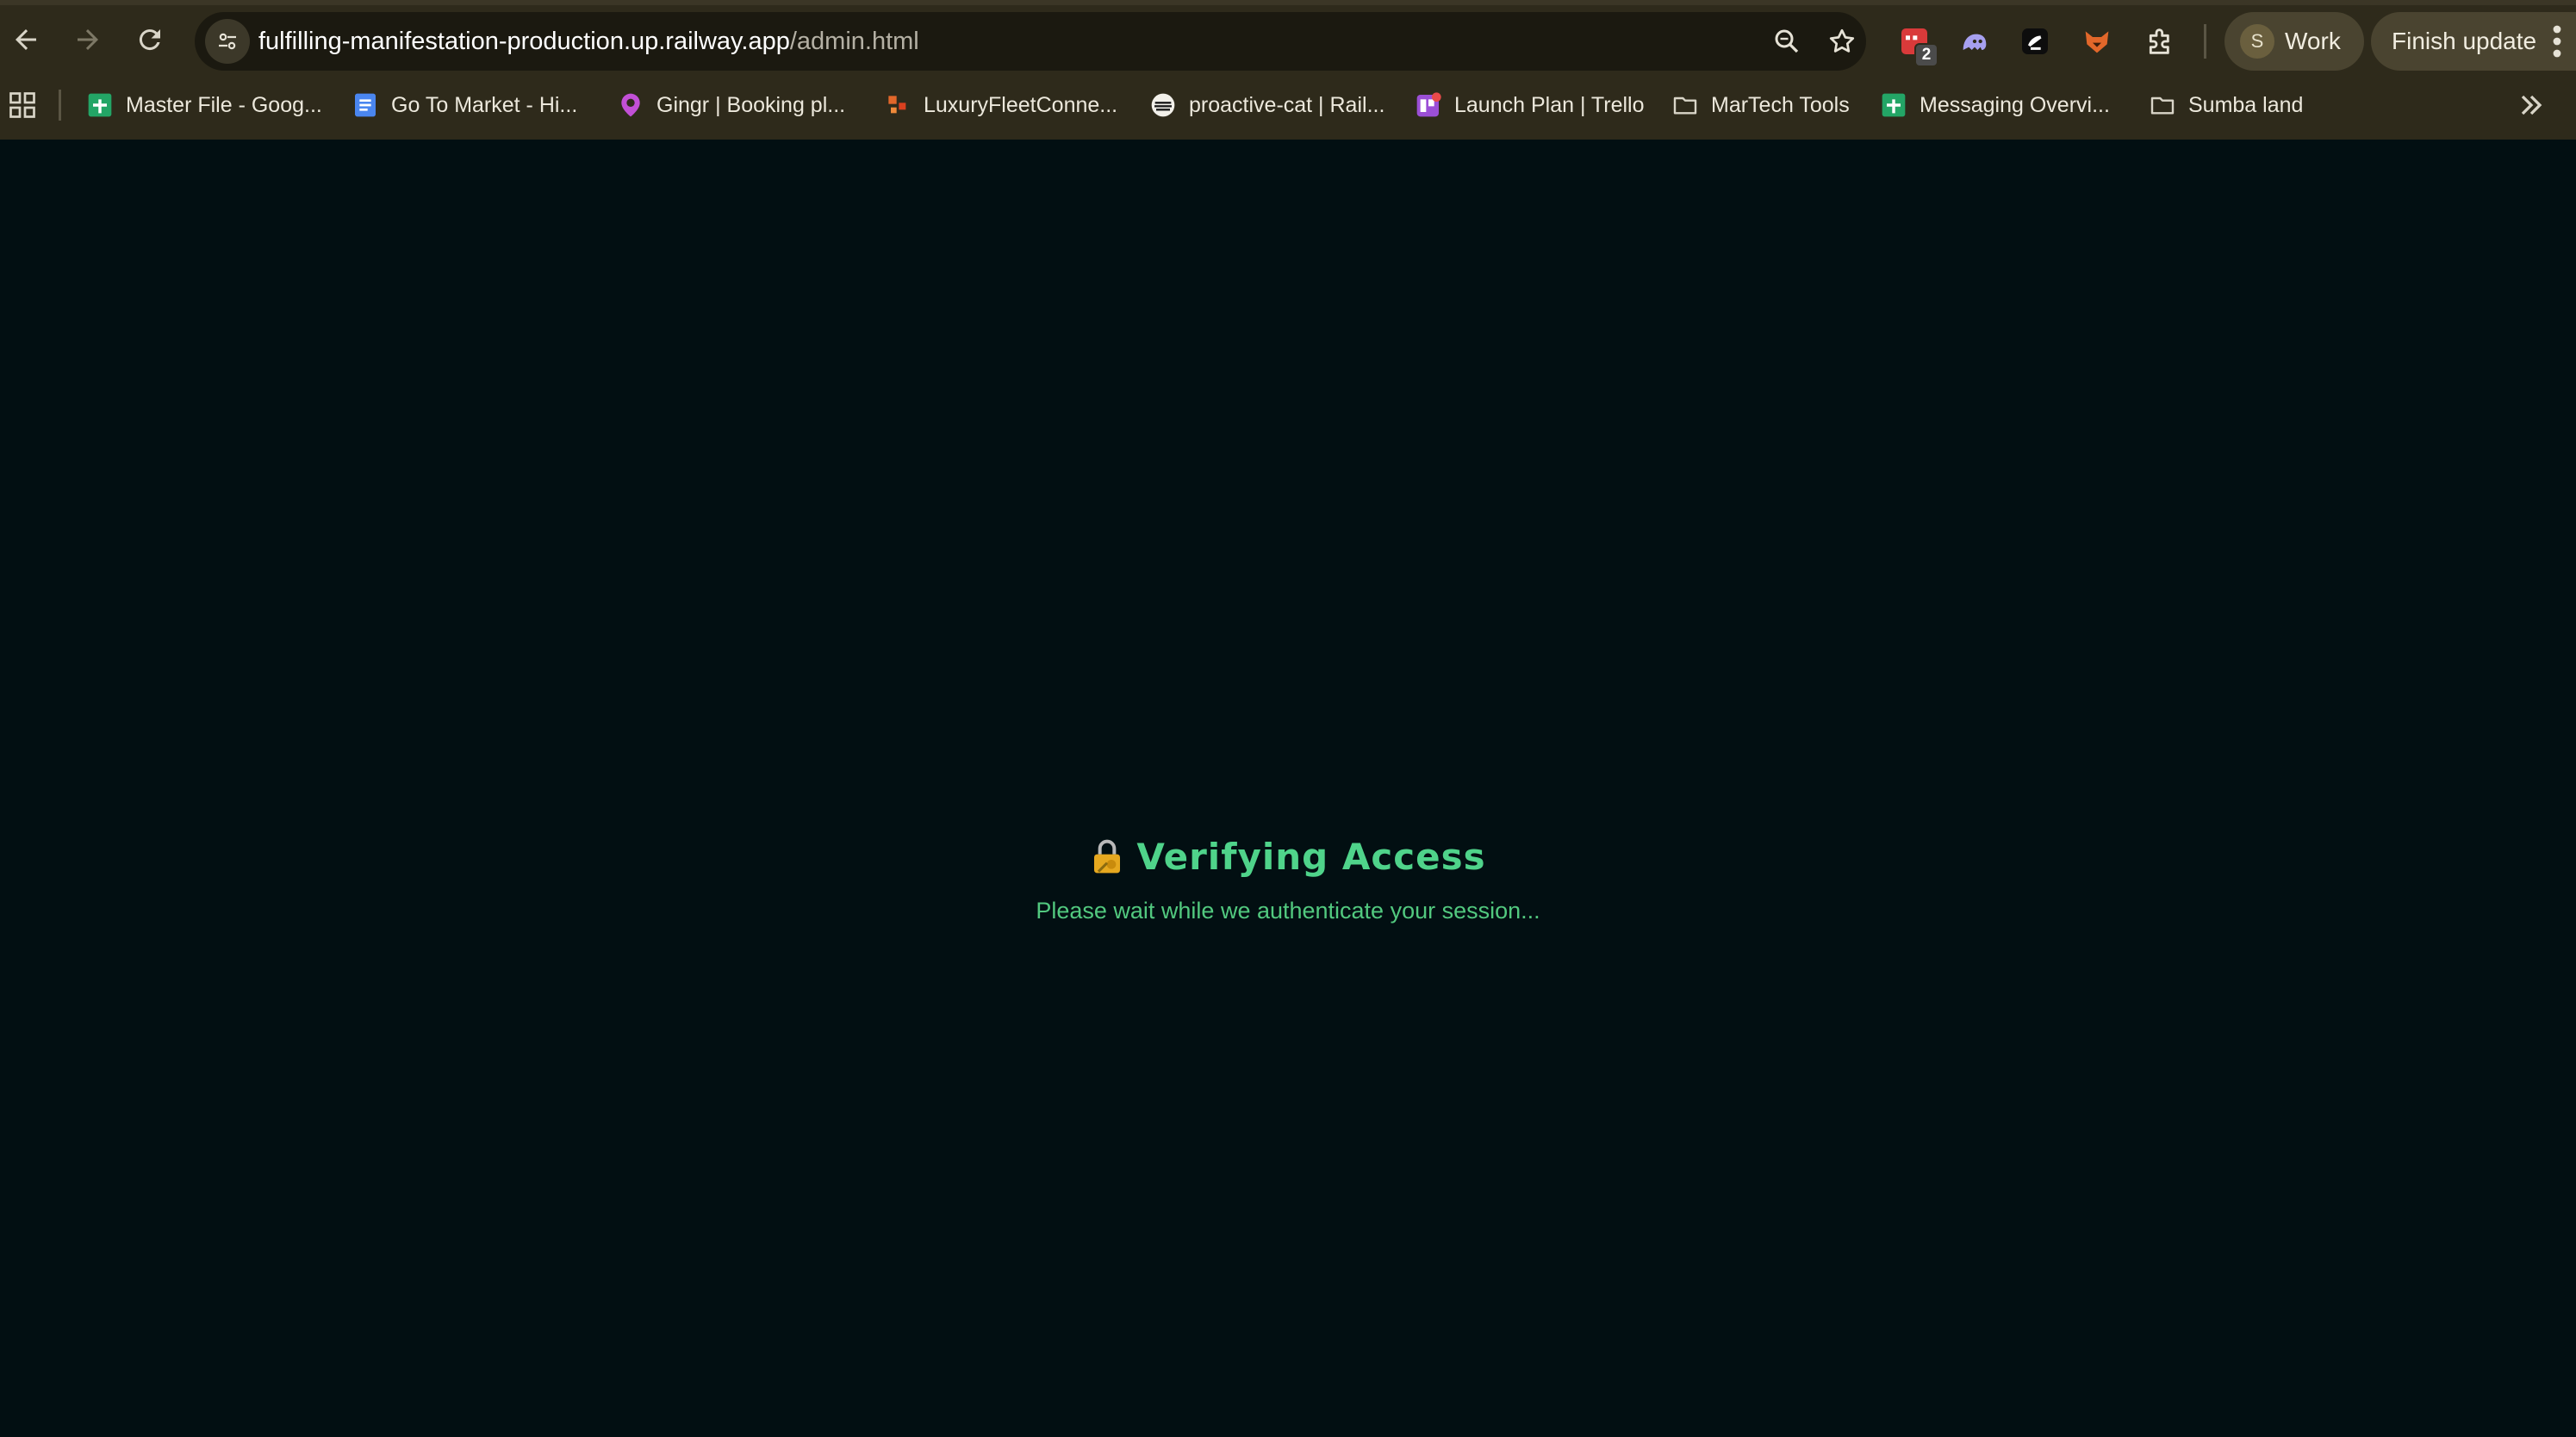 This screenshot has height=1437, width=2576. I want to click on page-title: Verifying Access, so click(1287, 857).